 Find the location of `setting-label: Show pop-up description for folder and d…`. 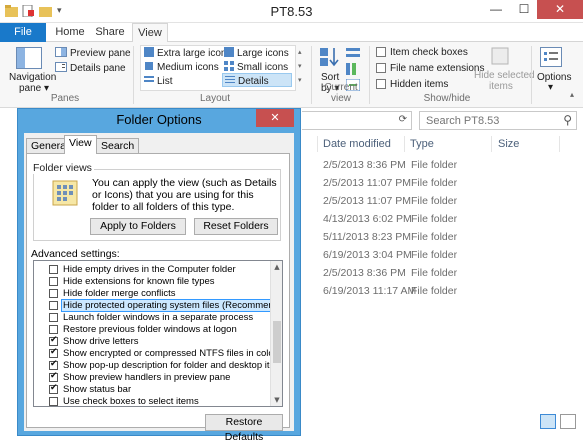

setting-label: Show pop-up description for folder and d… is located at coordinates (173, 365).